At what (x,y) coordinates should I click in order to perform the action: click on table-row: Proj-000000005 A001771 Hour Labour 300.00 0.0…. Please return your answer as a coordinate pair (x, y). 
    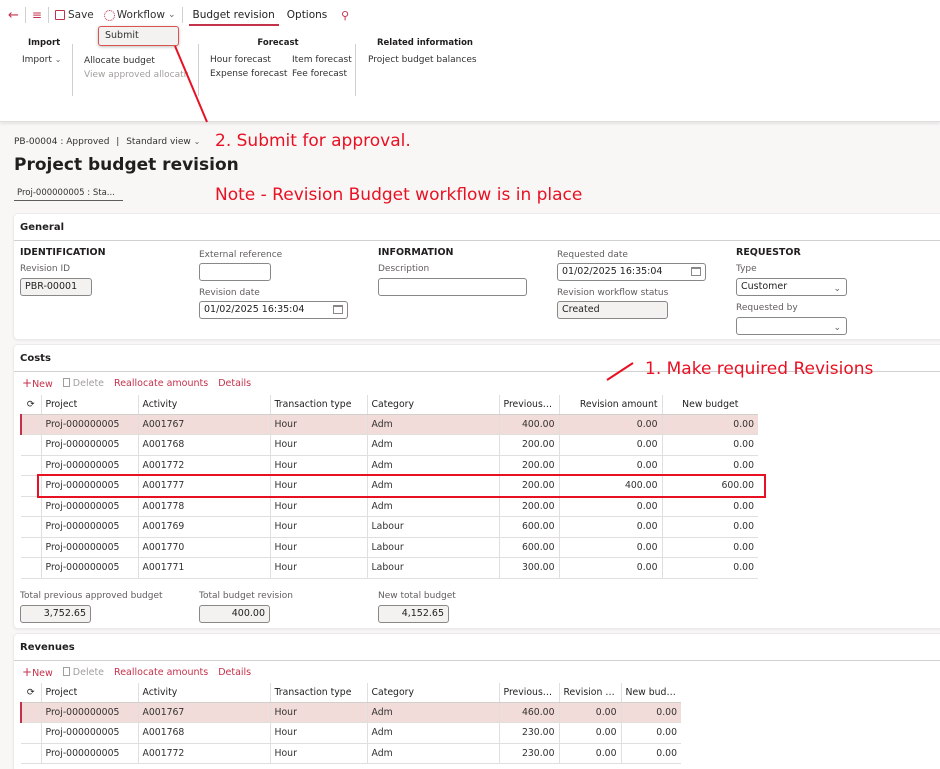
    Looking at the image, I should click on (389, 568).